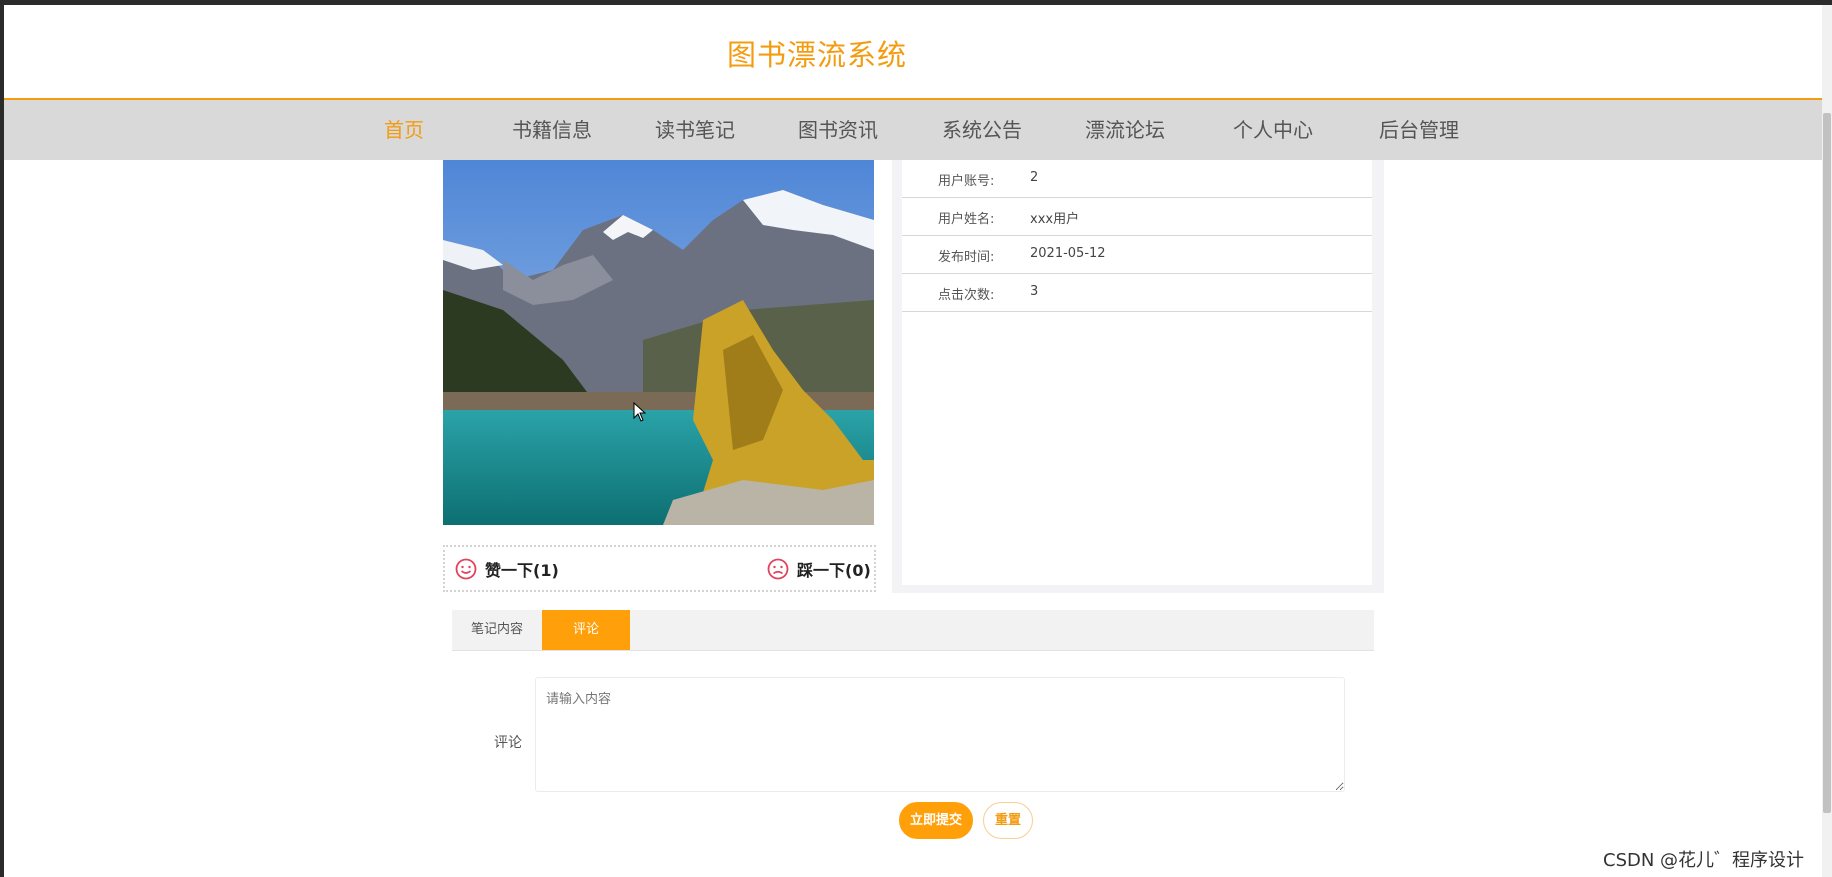 Image resolution: width=1832 pixels, height=877 pixels. I want to click on info-value-account: 2, so click(1034, 177).